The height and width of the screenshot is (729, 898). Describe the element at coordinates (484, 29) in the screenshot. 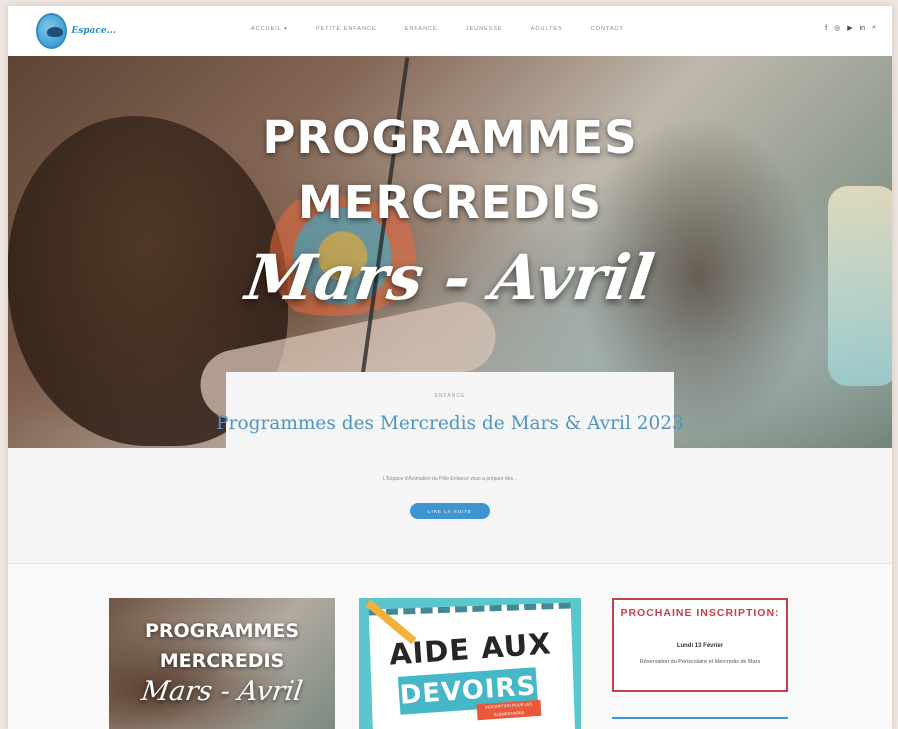

I see `nav-item-jeunesse: Jeunesse` at that location.